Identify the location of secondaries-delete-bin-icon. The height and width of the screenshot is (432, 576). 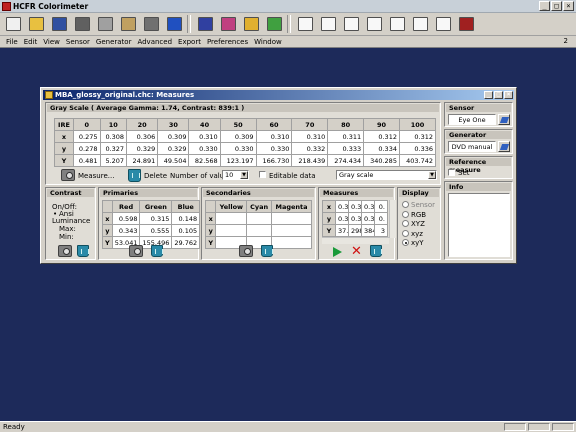
(267, 251).